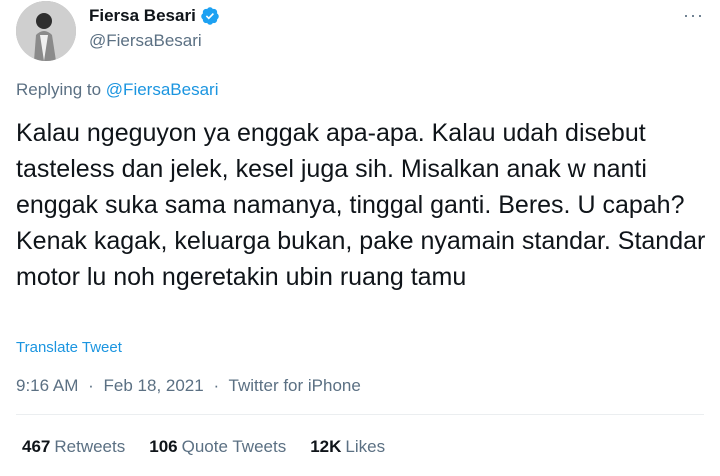  I want to click on replying-to: Replying to @FiersaBesari, so click(117, 90).